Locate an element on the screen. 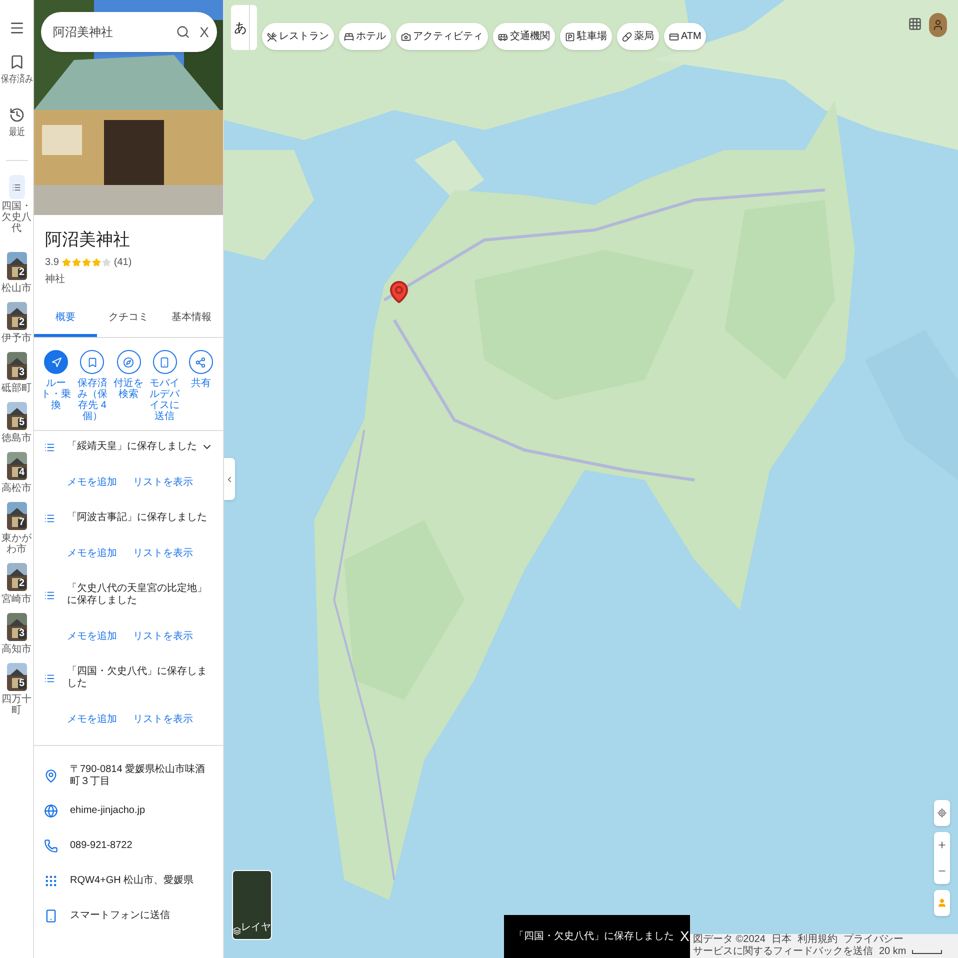 This screenshot has height=958, width=958. rail-label: 宮崎市 is located at coordinates (17, 599).